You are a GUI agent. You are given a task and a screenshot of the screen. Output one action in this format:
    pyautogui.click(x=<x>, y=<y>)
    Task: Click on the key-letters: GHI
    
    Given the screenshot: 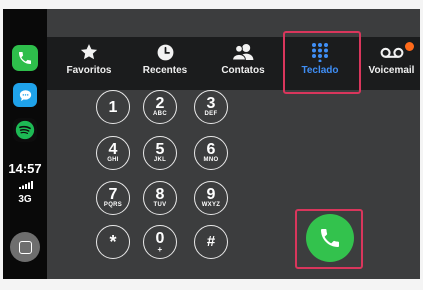 What is the action you would take?
    pyautogui.click(x=113, y=160)
    